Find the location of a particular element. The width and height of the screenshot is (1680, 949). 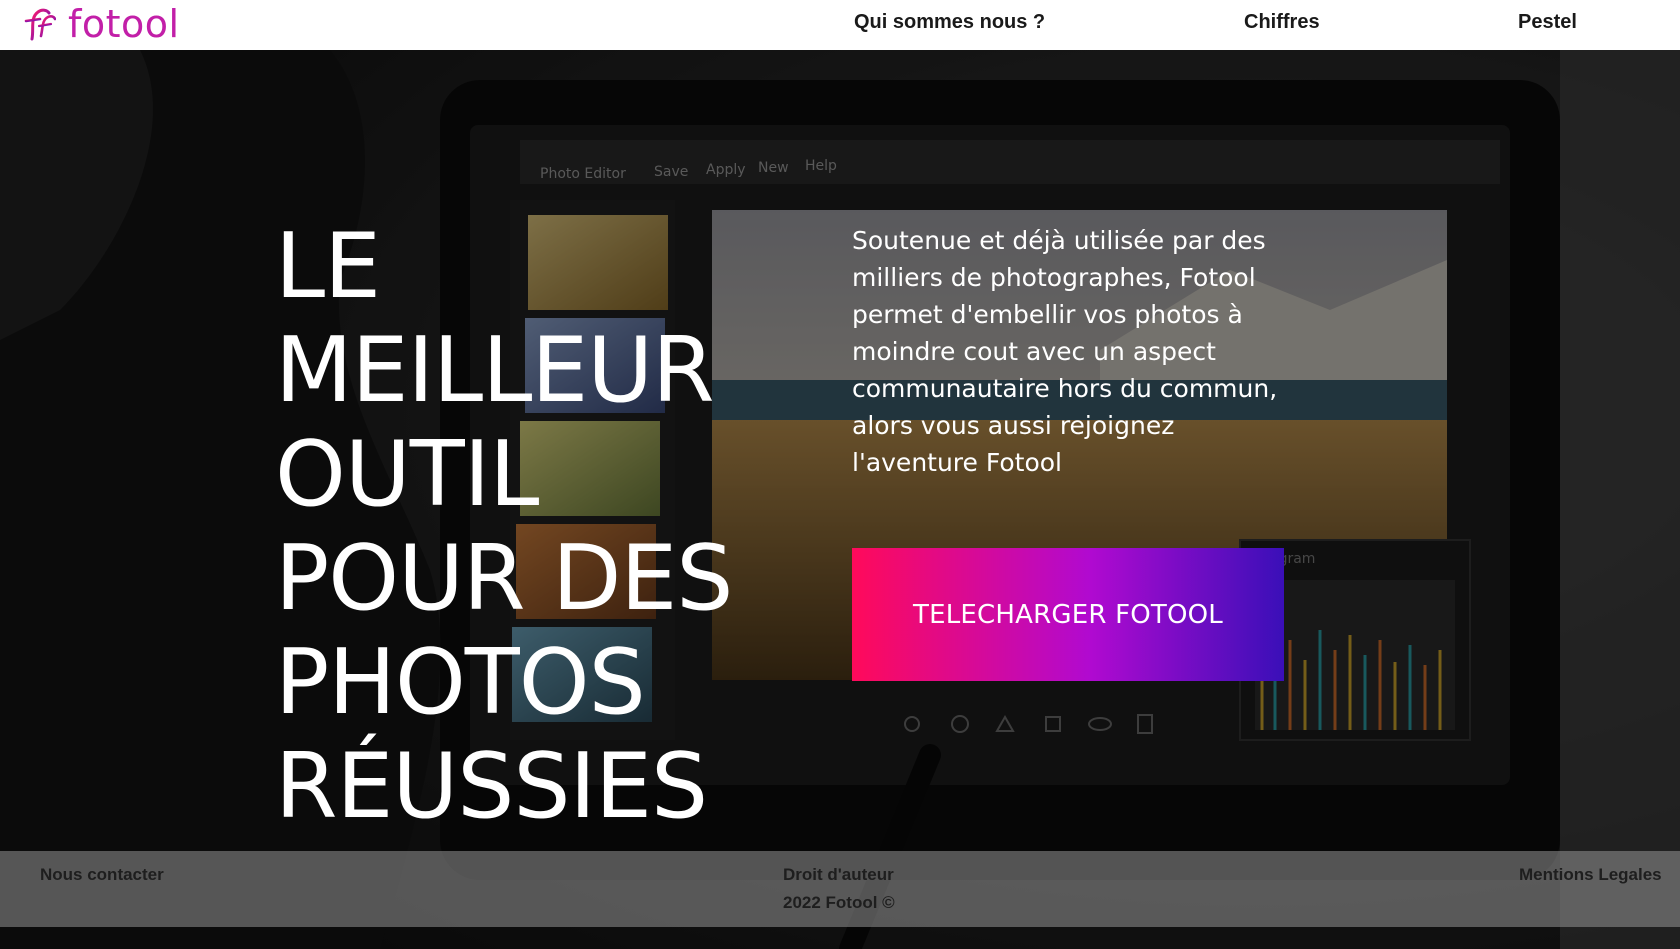

headline-line: OUTIL is located at coordinates (407, 474).